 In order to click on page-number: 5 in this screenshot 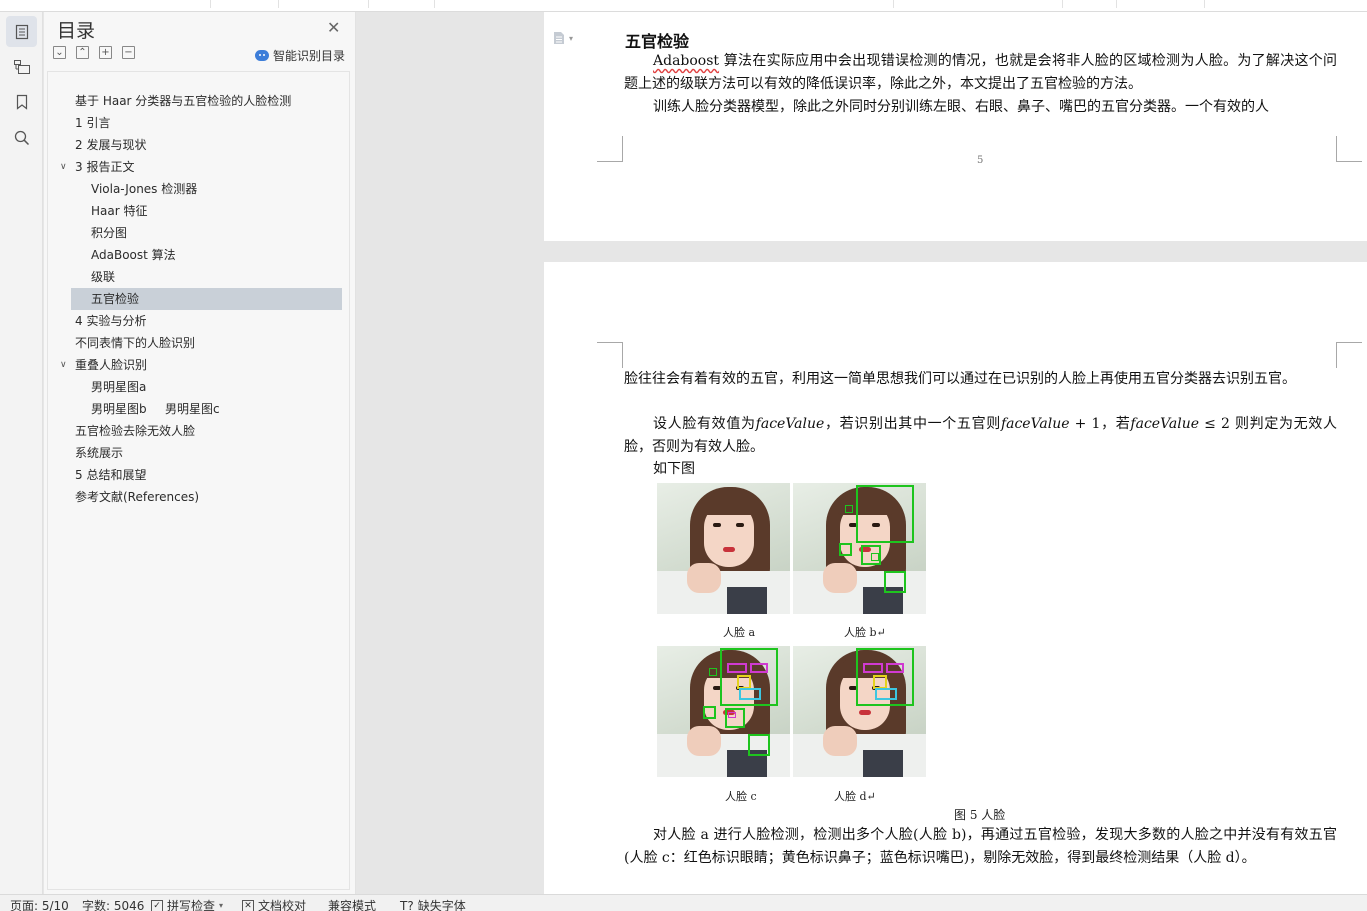, I will do `click(980, 160)`.